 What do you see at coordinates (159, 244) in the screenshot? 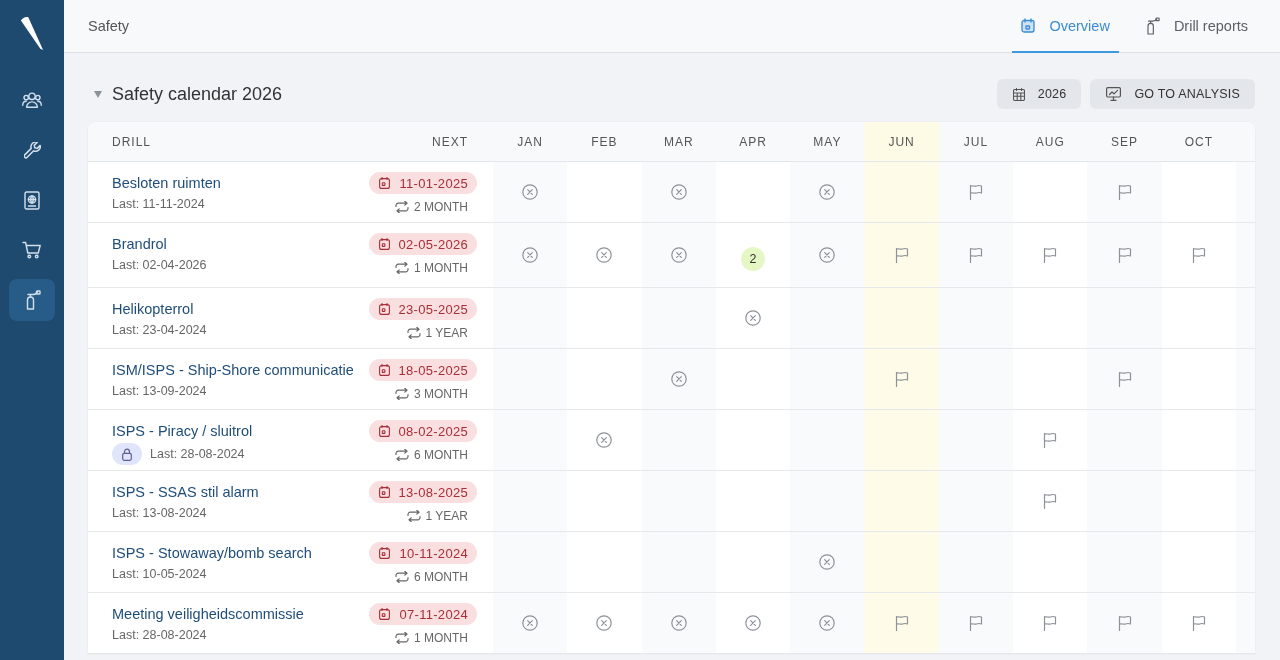
I see `drill-name-link: Brandrol` at bounding box center [159, 244].